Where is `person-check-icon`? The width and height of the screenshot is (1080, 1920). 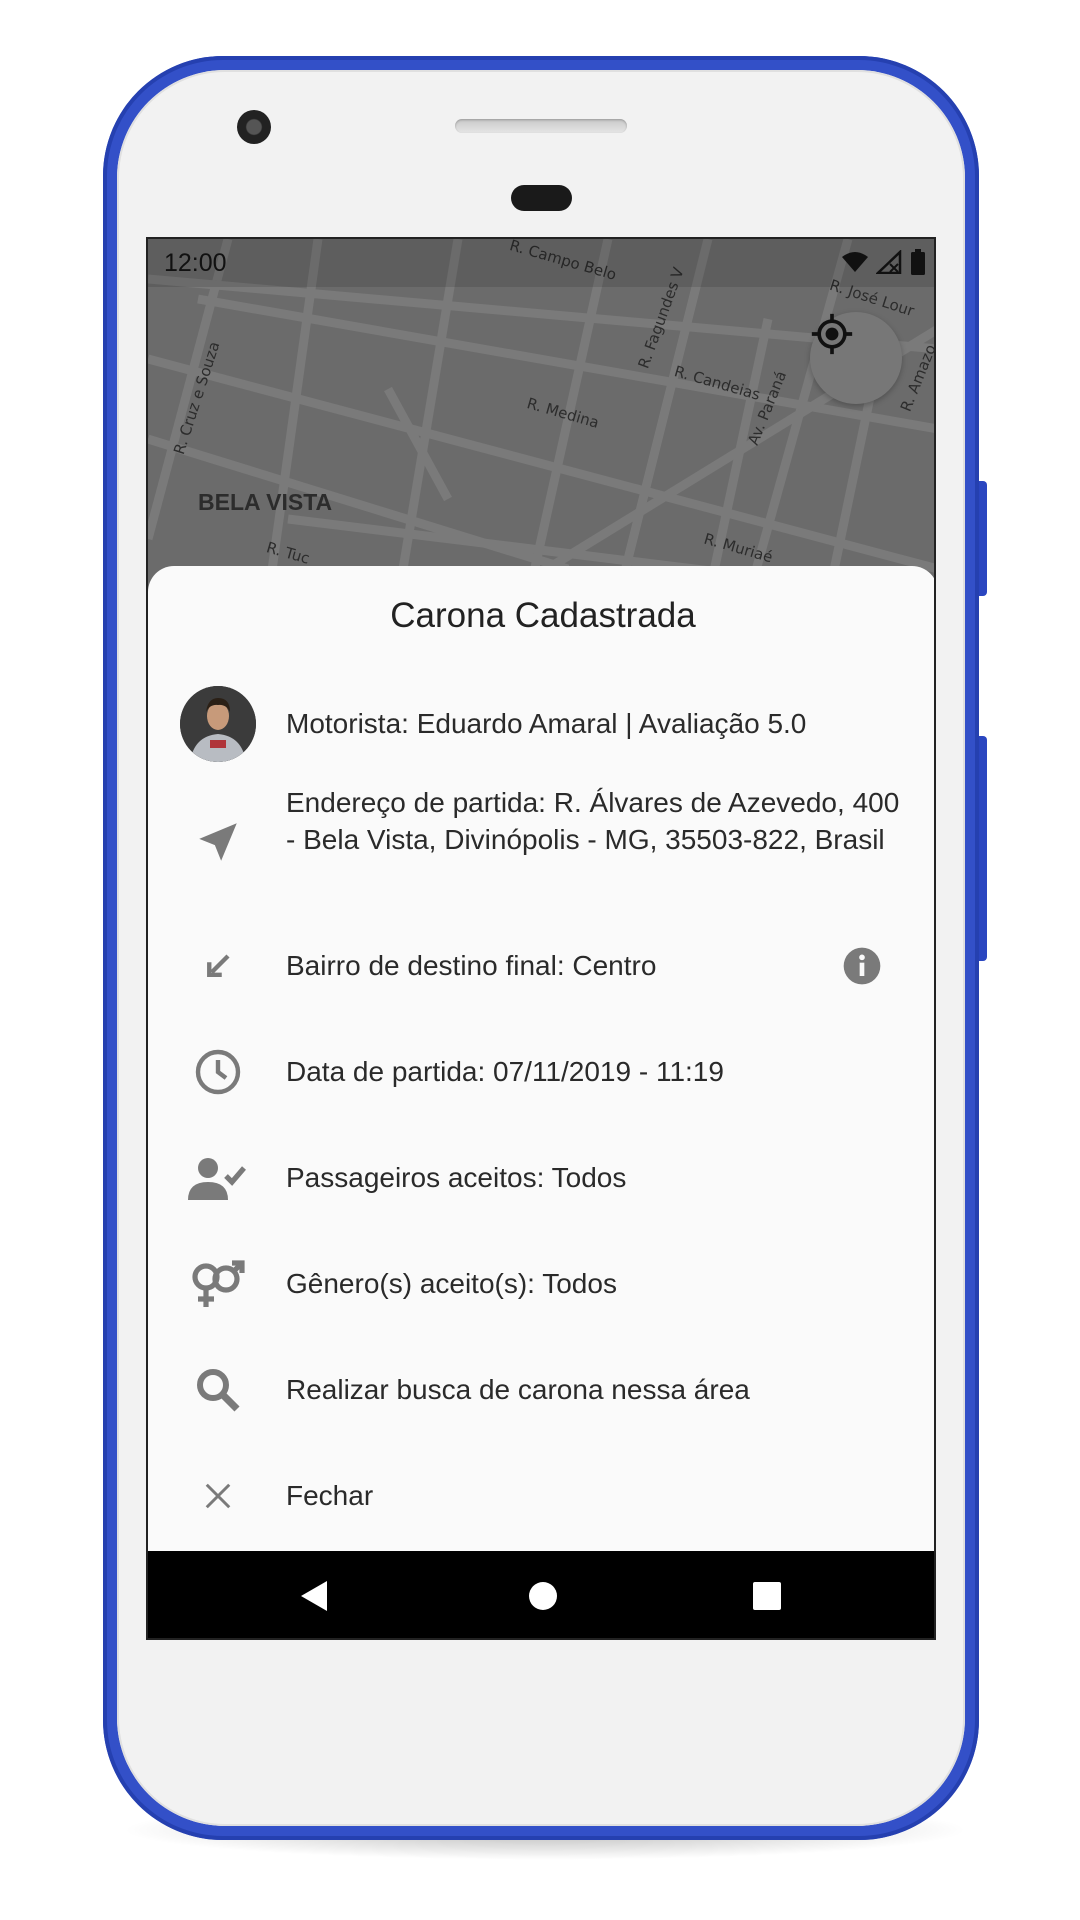 person-check-icon is located at coordinates (217, 1179).